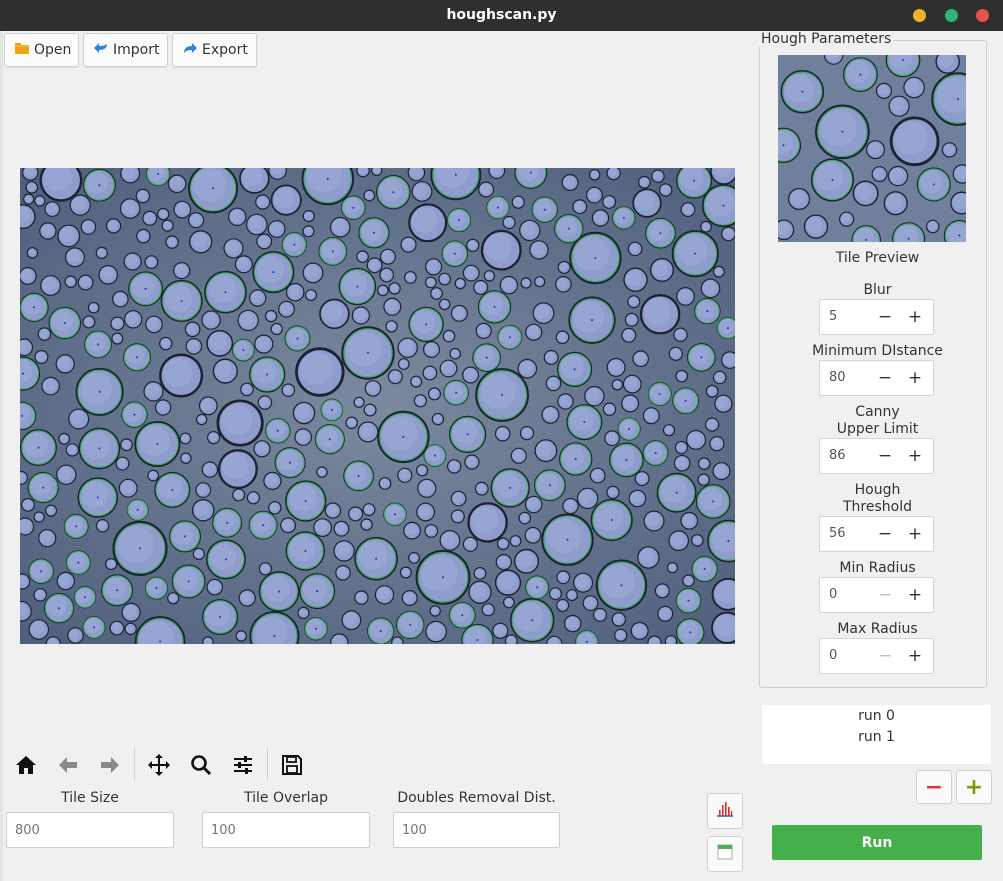  I want to click on window-button, so click(725, 854).